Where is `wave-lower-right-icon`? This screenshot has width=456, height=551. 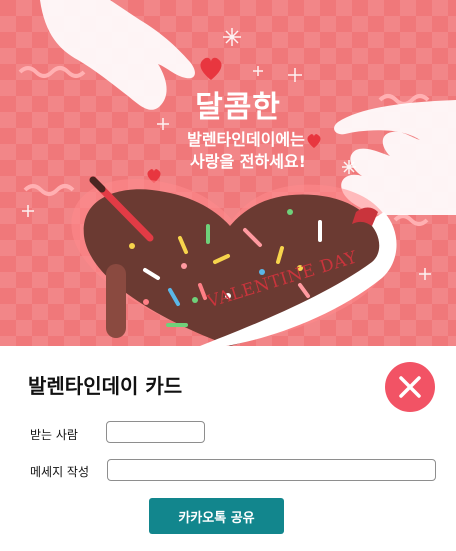
wave-lower-right-icon is located at coordinates (411, 220).